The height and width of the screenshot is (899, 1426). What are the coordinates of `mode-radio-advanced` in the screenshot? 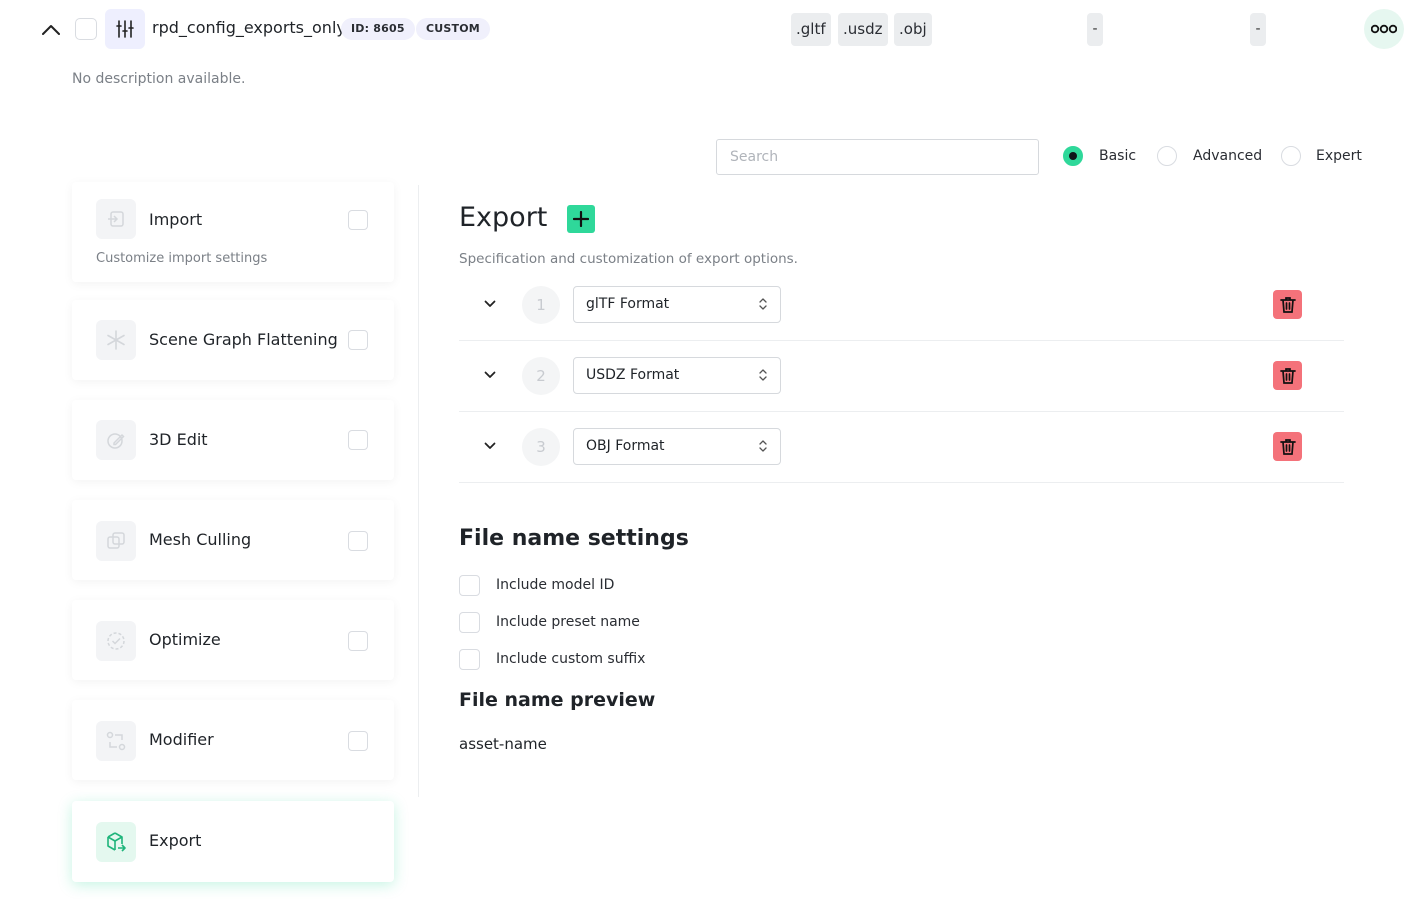 It's located at (1167, 156).